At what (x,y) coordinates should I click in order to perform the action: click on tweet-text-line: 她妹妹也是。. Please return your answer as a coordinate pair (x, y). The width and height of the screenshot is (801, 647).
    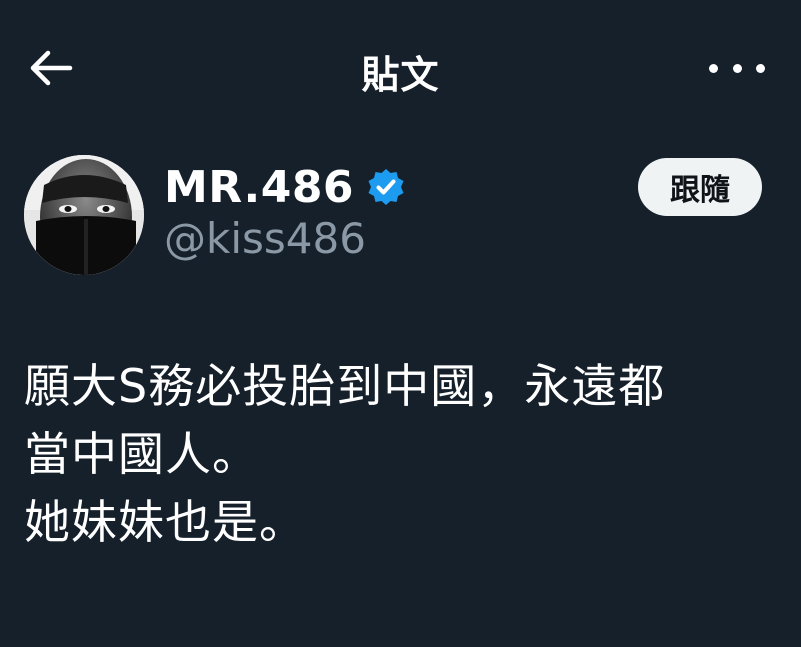
    Looking at the image, I should click on (165, 522).